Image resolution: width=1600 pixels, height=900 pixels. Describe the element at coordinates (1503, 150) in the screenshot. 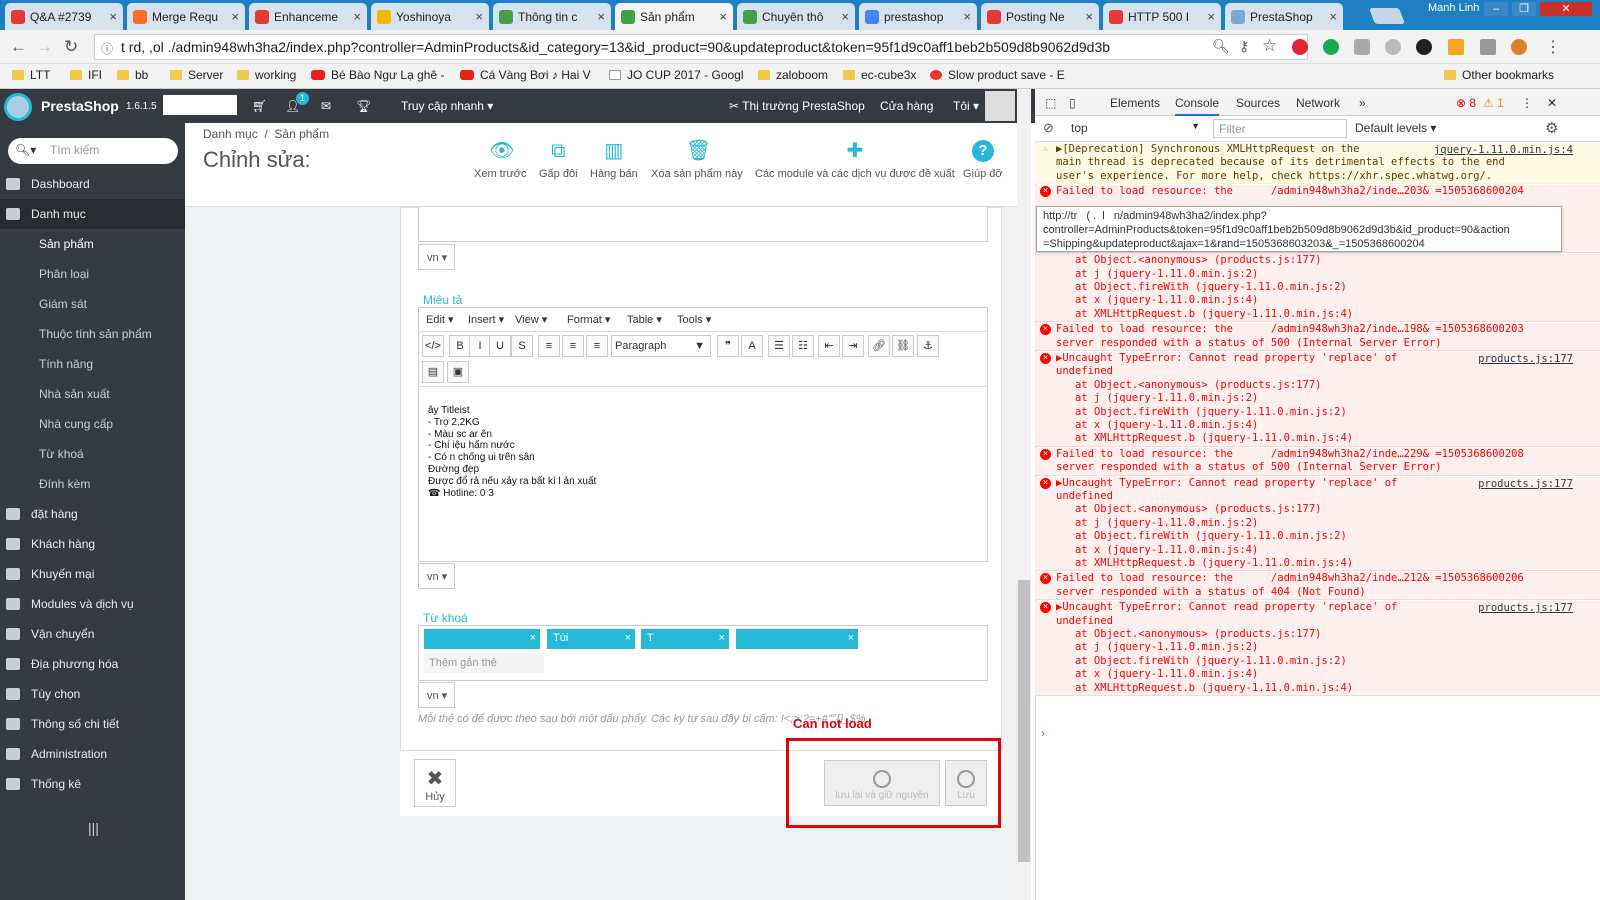

I see `console-source-link: jquery-1.11.0.min.js:4` at that location.